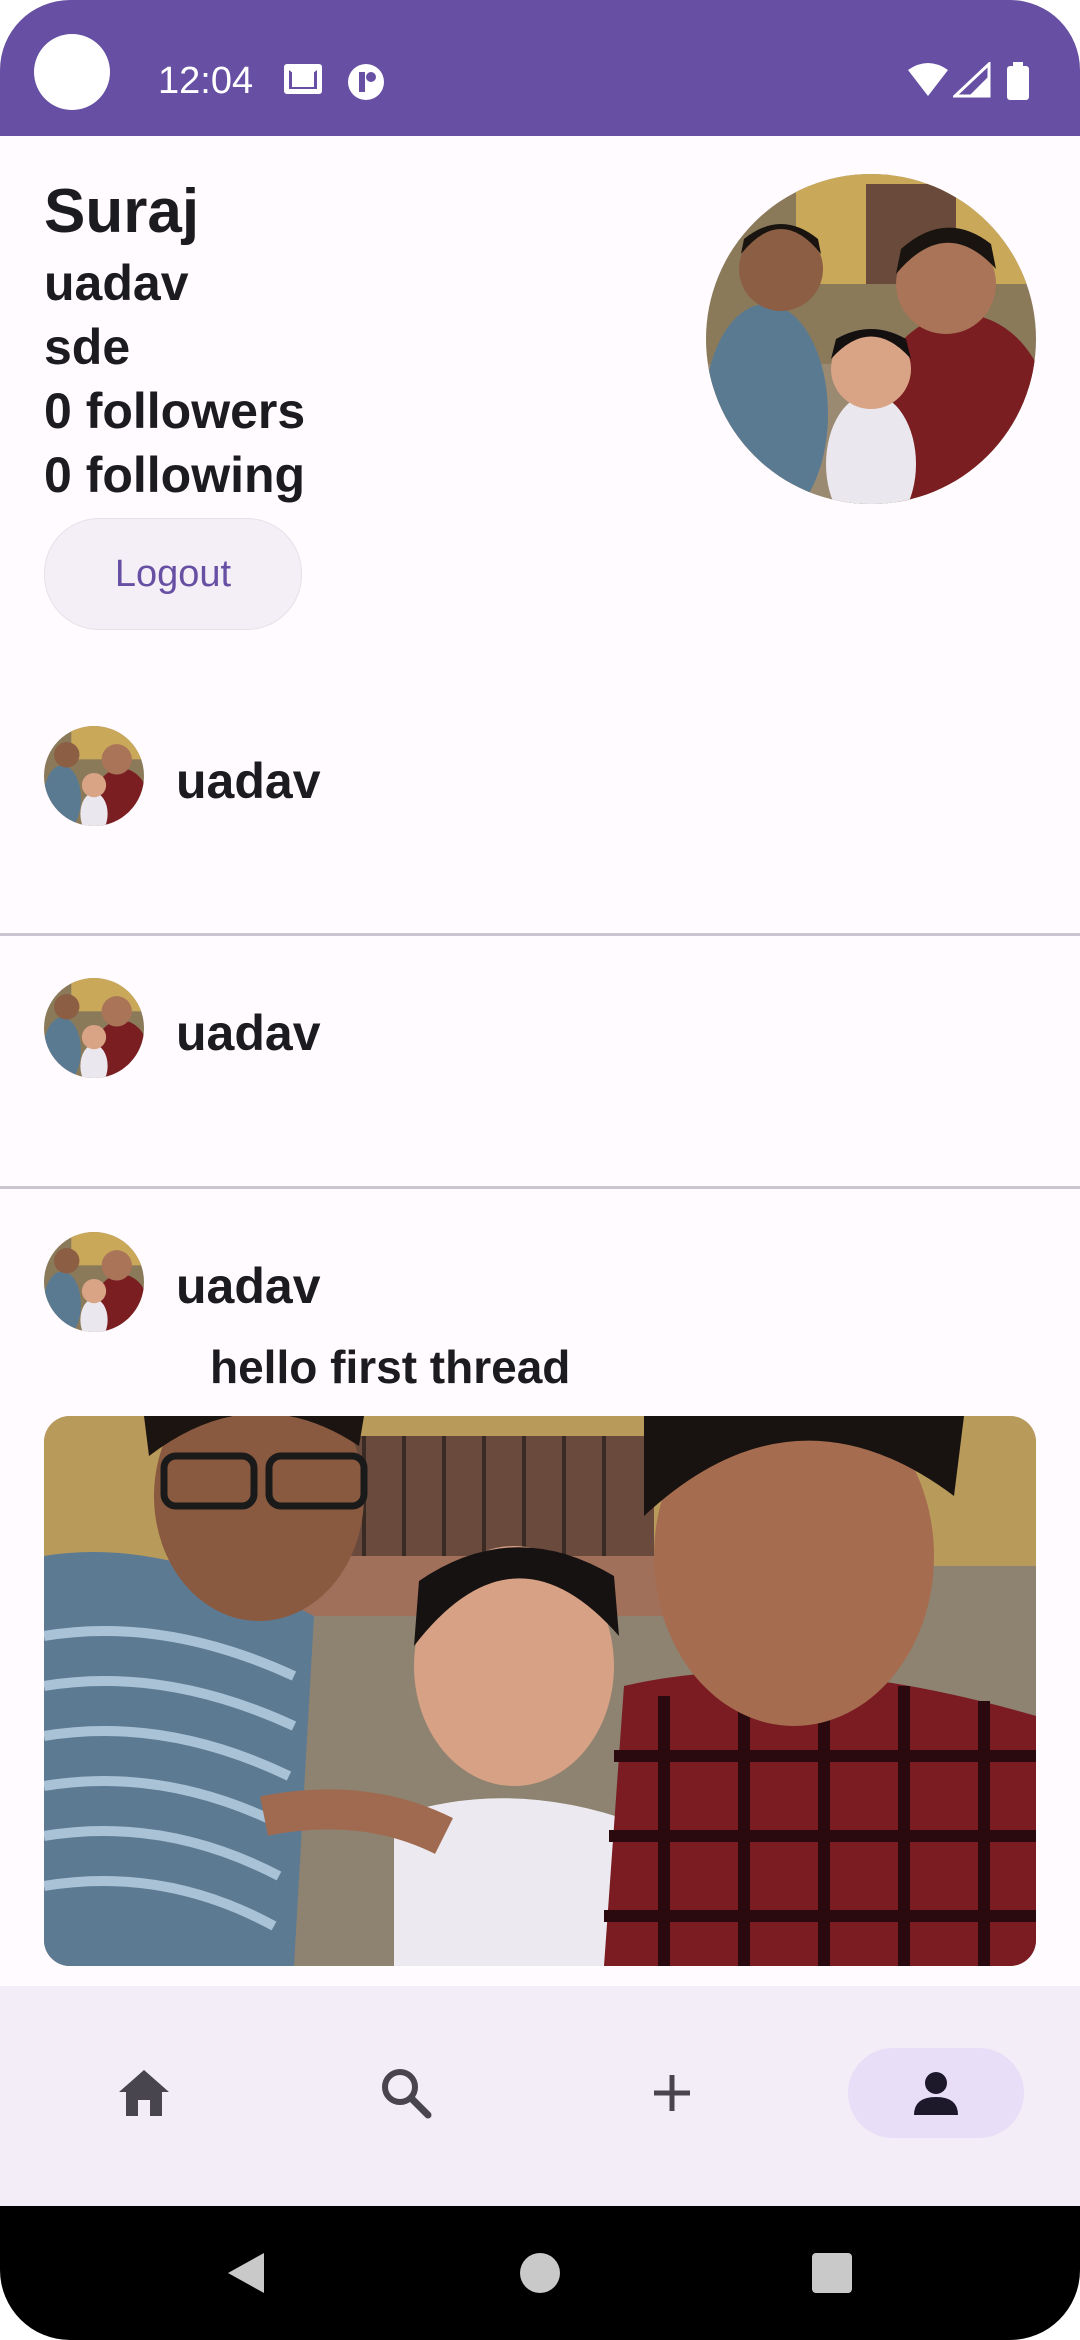  Describe the element at coordinates (972, 80) in the screenshot. I see `signal-icon` at that location.